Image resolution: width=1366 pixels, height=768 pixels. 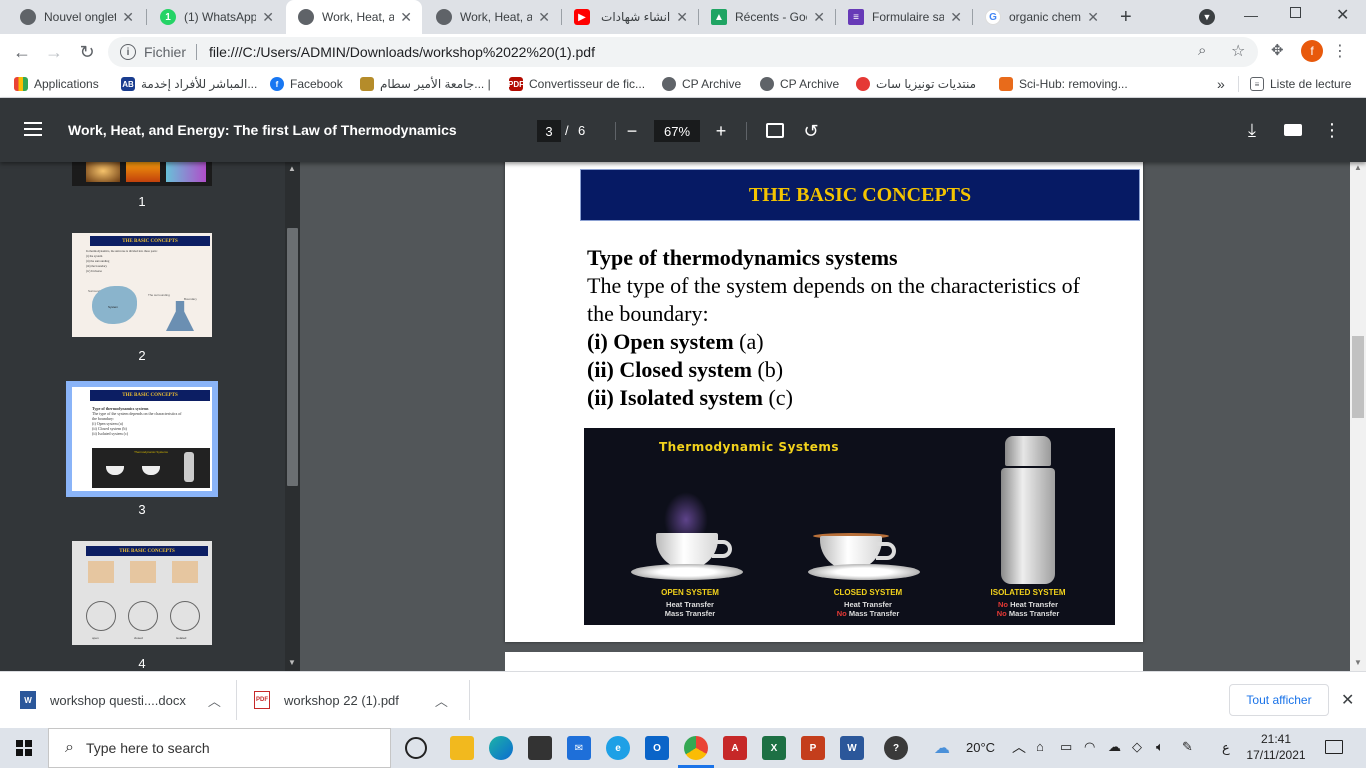 What do you see at coordinates (22, 52) in the screenshot?
I see `back-arrow-icon: ←` at bounding box center [22, 52].